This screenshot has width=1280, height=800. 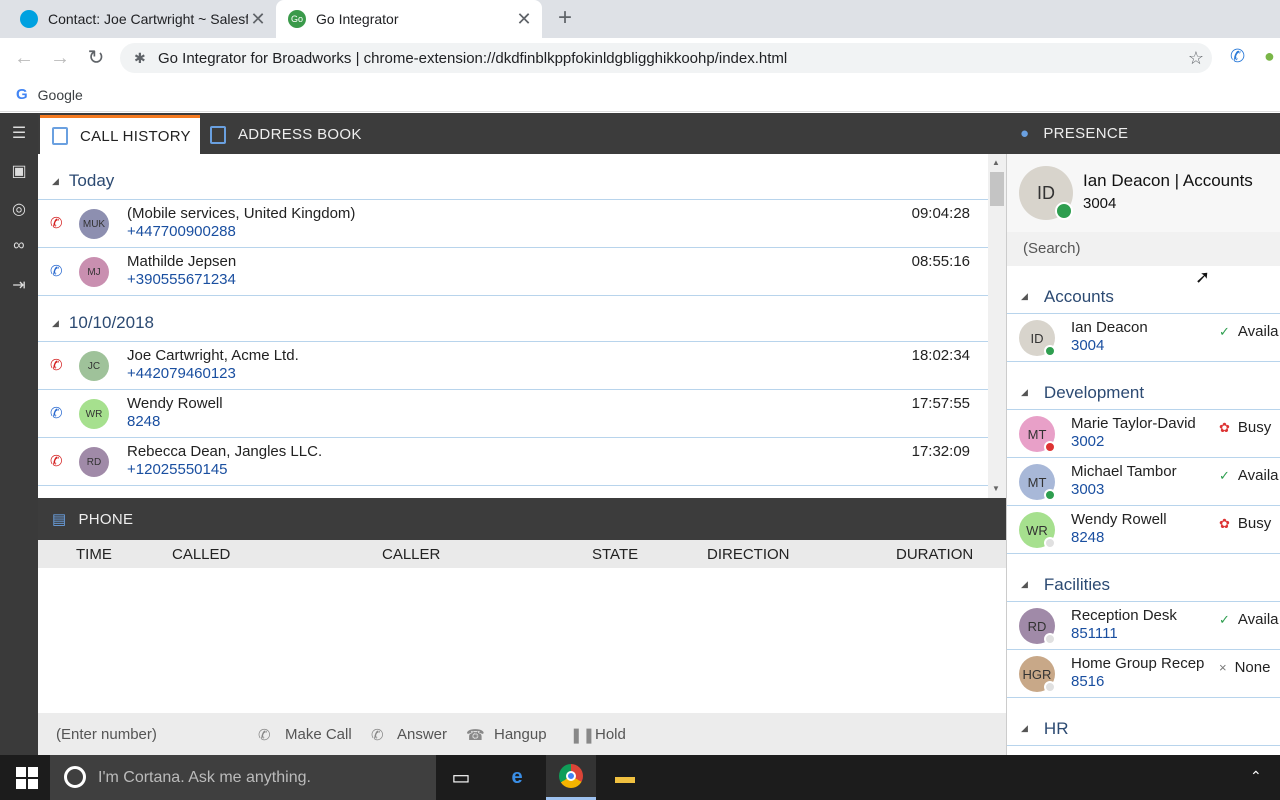 I want to click on caller-number: 8248, so click(x=143, y=421).